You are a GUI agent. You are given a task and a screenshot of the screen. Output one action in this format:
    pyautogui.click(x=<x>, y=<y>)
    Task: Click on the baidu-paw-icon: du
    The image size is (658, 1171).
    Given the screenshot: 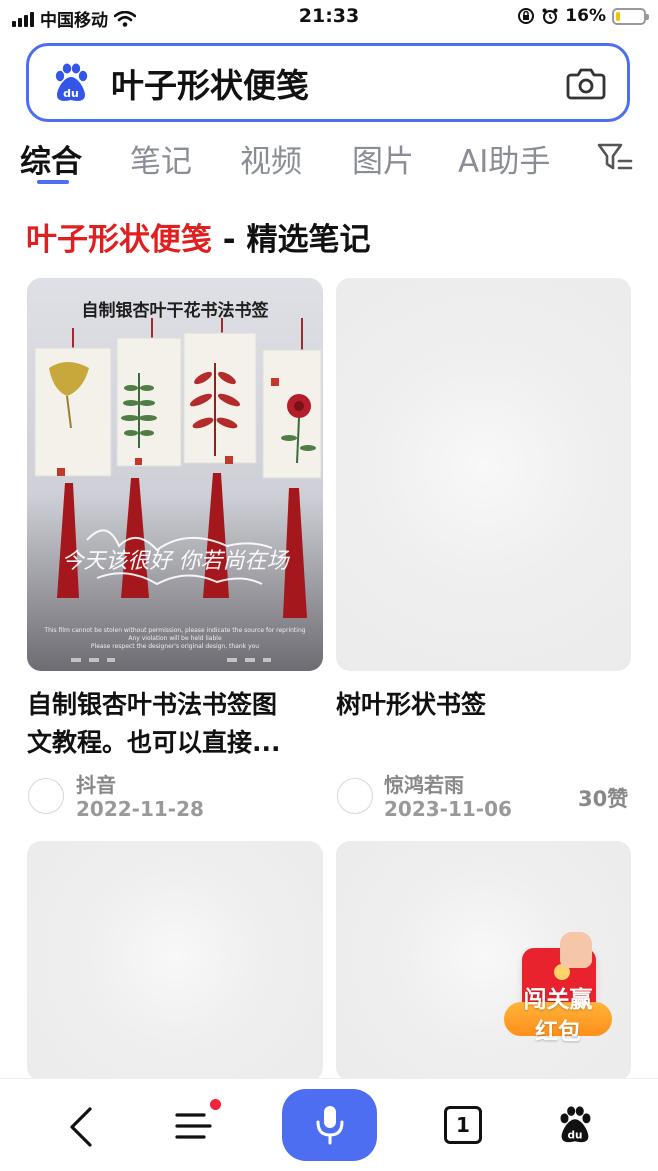 What is the action you would take?
    pyautogui.click(x=71, y=83)
    